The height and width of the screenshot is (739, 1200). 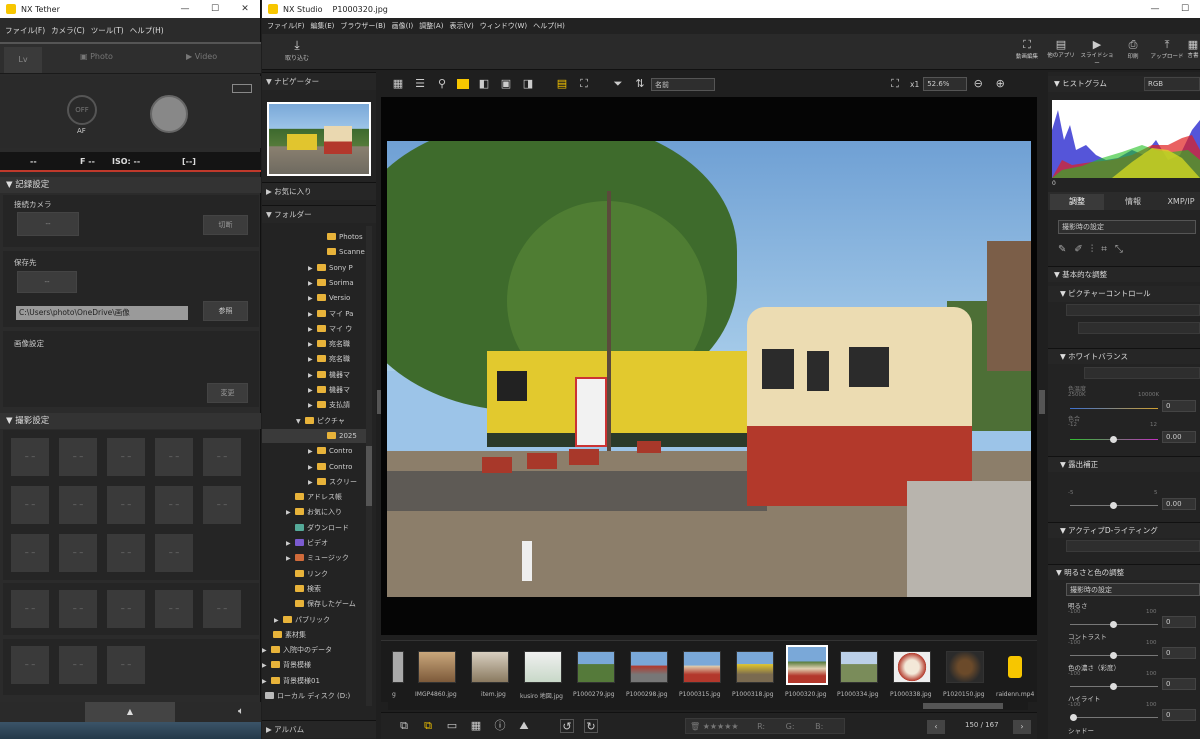 I want to click on basic-adjust-header: ▼ 基本的な調整, so click(x=1124, y=274).